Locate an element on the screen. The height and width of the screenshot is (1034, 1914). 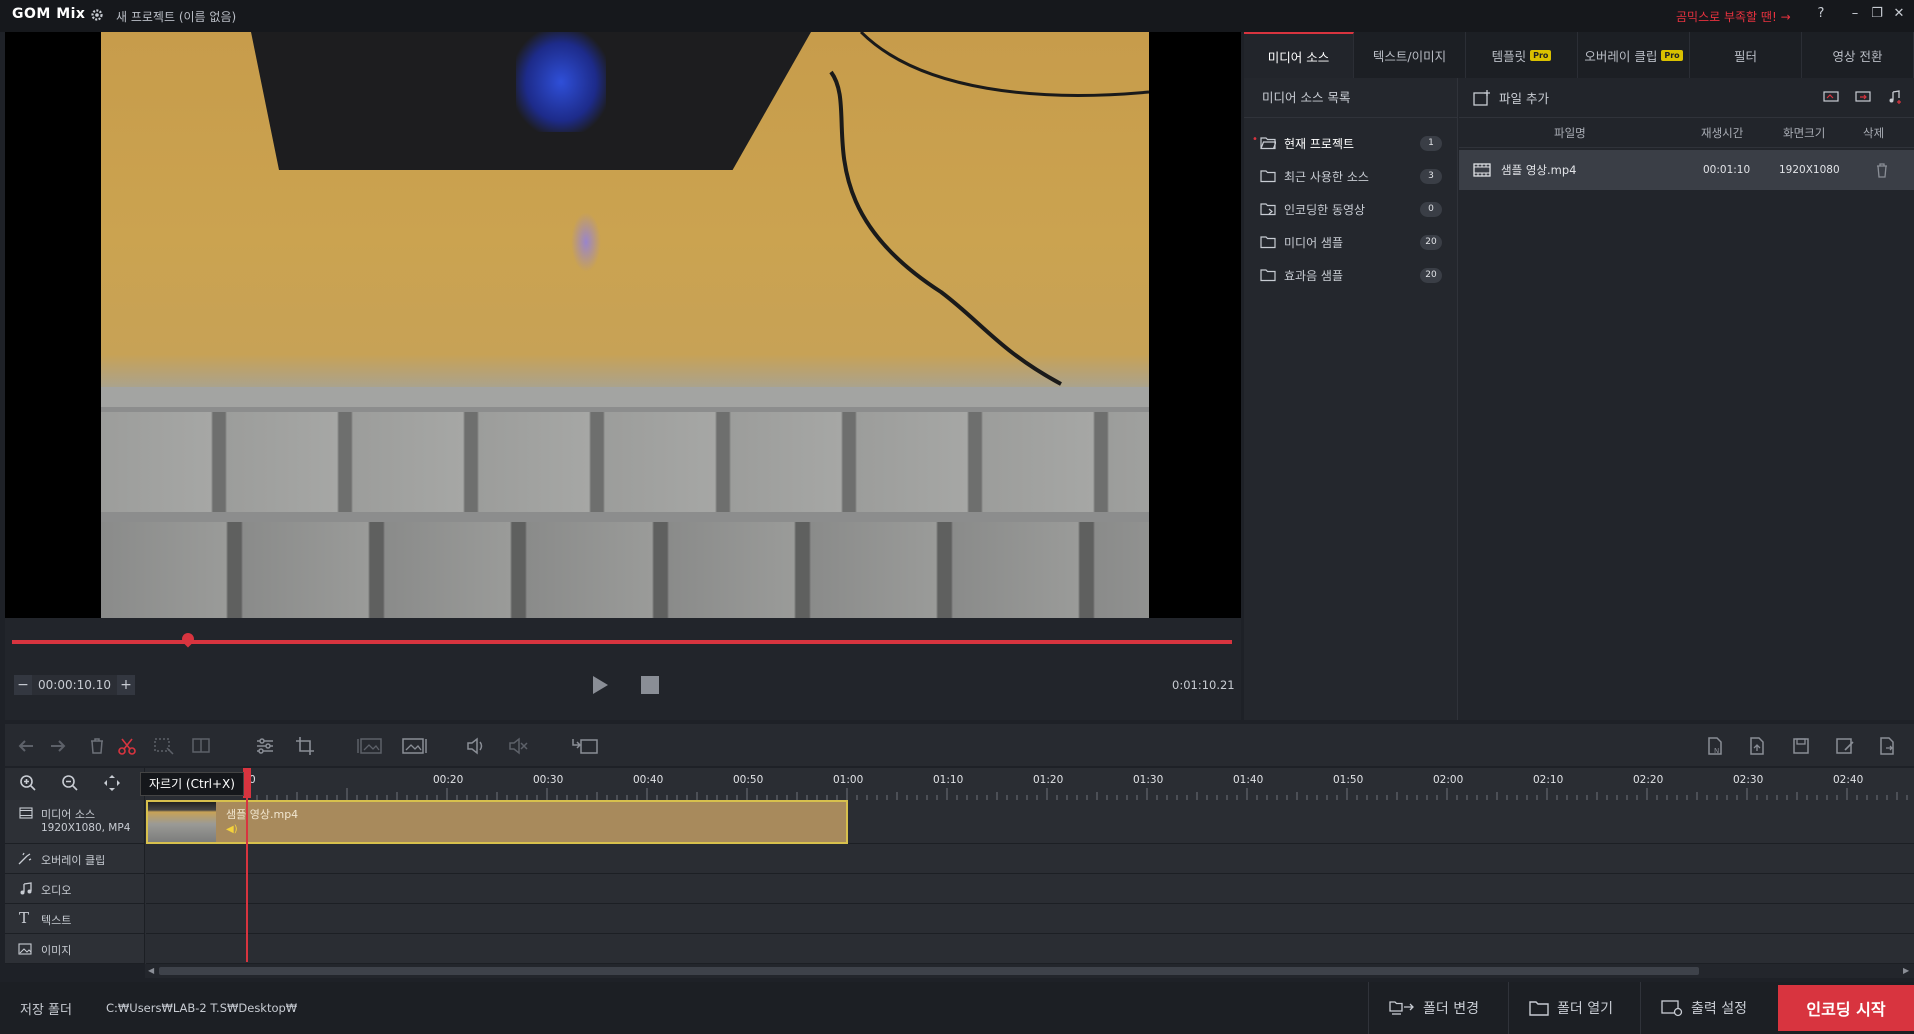
change-folder-button: 폴더 변경 is located at coordinates (1433, 1008).